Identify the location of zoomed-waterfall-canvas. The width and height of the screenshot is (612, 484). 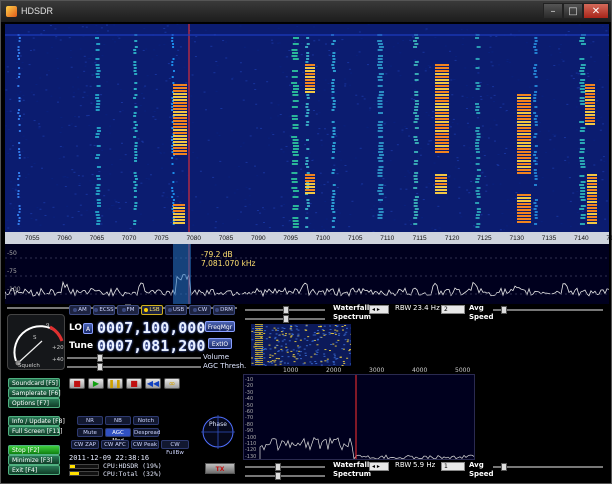
(301, 345).